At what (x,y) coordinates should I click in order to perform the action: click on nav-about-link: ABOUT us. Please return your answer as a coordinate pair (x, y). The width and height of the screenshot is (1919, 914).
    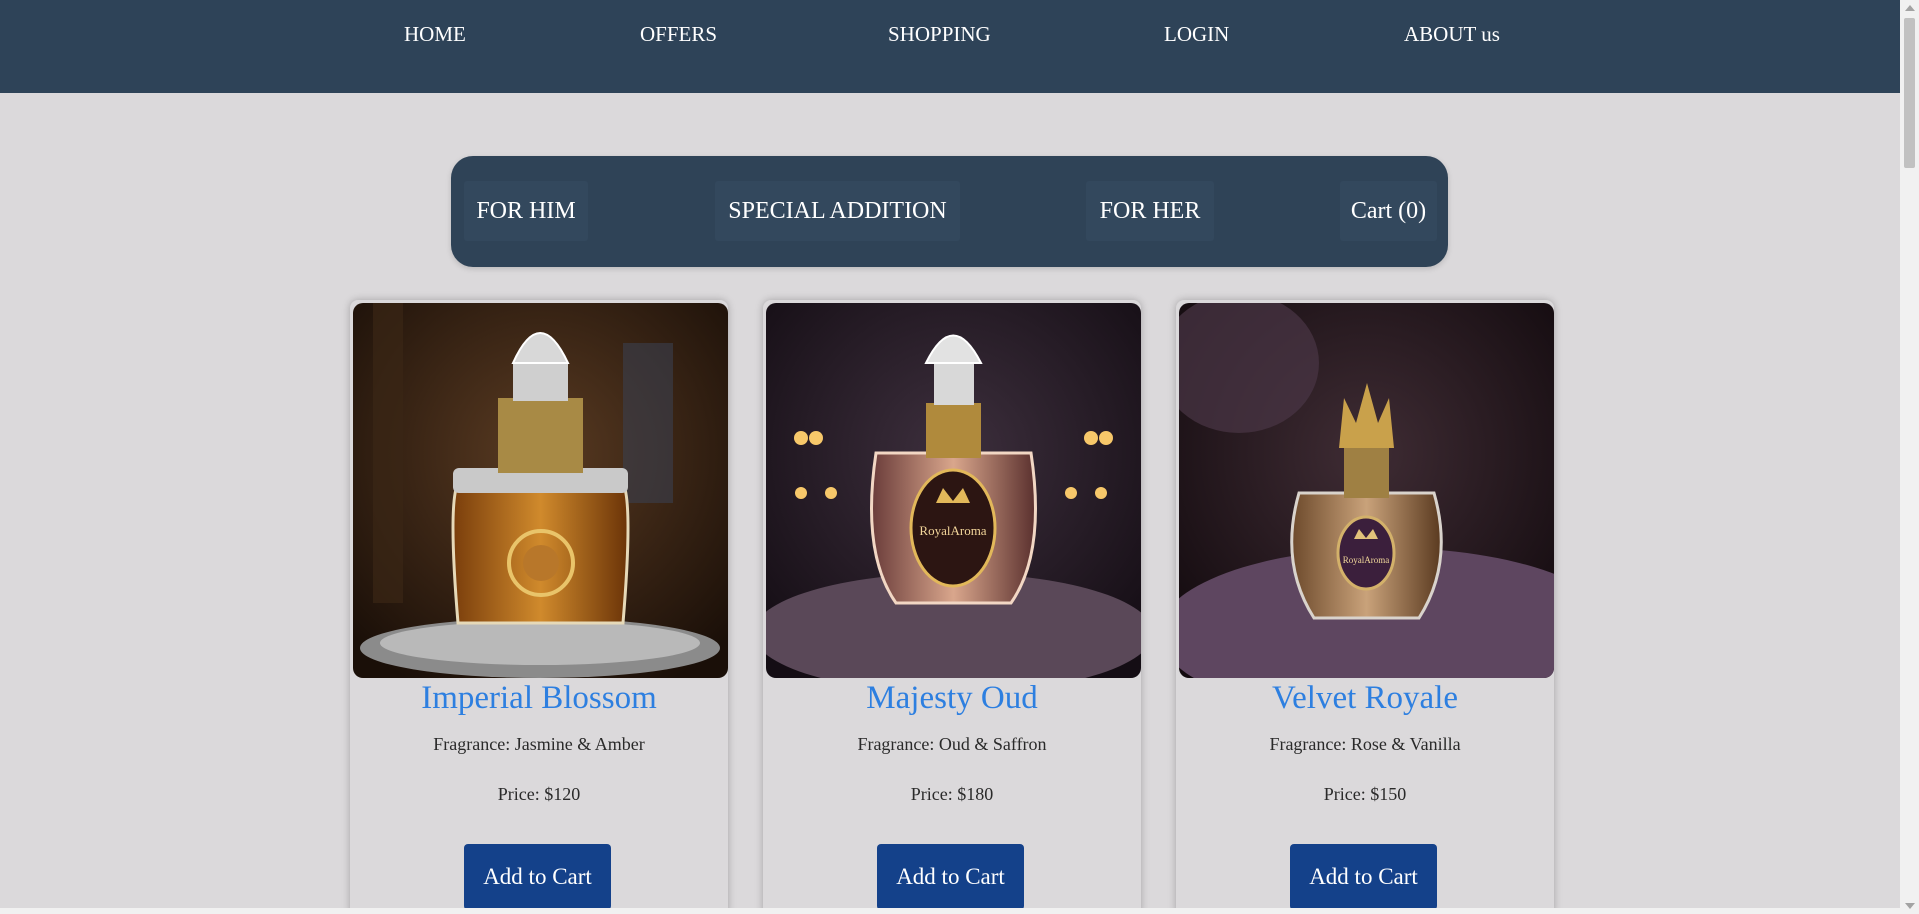
    Looking at the image, I should click on (1452, 34).